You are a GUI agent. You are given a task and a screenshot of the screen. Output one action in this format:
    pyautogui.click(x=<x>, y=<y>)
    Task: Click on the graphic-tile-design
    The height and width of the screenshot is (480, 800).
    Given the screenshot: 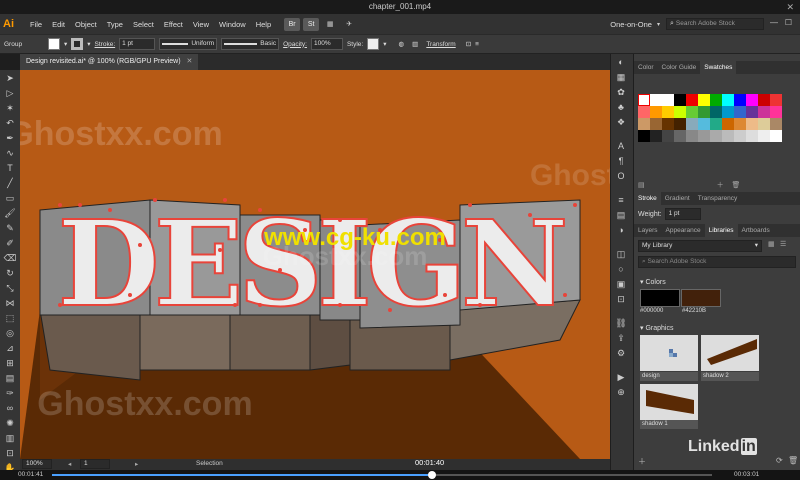 What is the action you would take?
    pyautogui.click(x=669, y=353)
    